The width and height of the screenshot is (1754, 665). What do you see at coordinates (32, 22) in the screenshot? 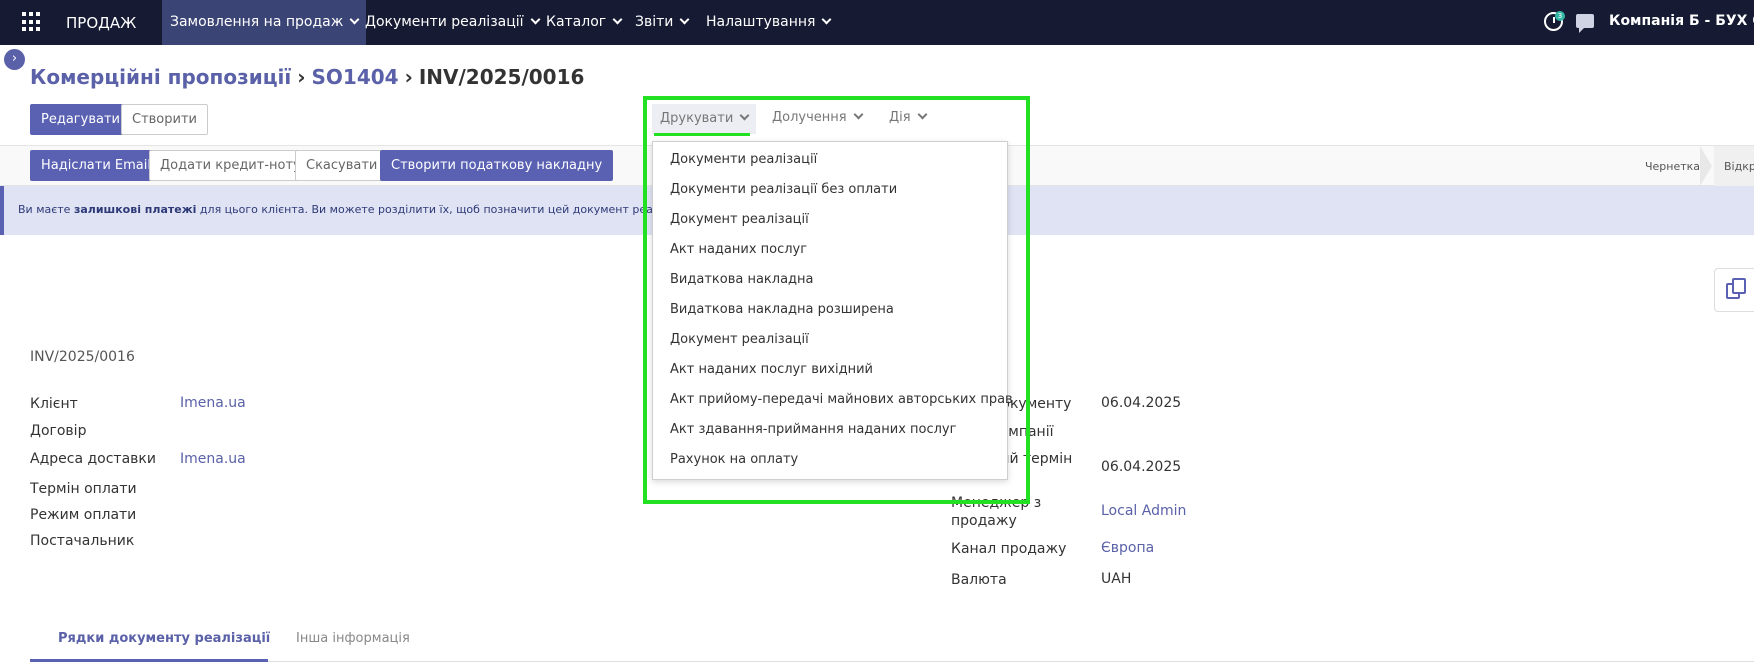
I see `apps-menu-icon` at bounding box center [32, 22].